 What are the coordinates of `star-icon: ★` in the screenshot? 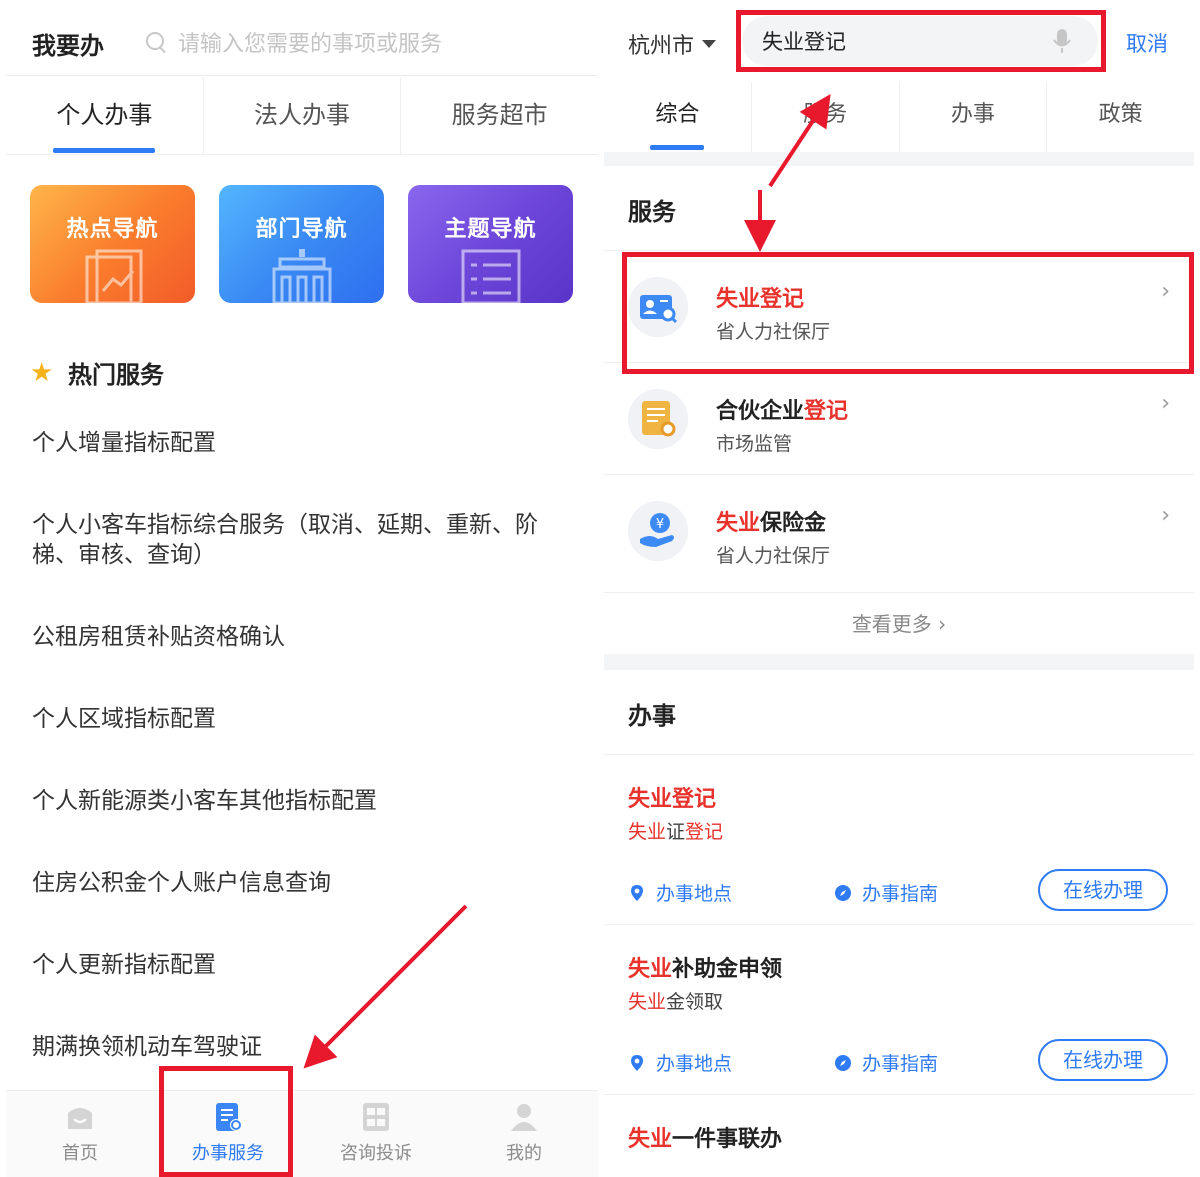 It's located at (42, 372).